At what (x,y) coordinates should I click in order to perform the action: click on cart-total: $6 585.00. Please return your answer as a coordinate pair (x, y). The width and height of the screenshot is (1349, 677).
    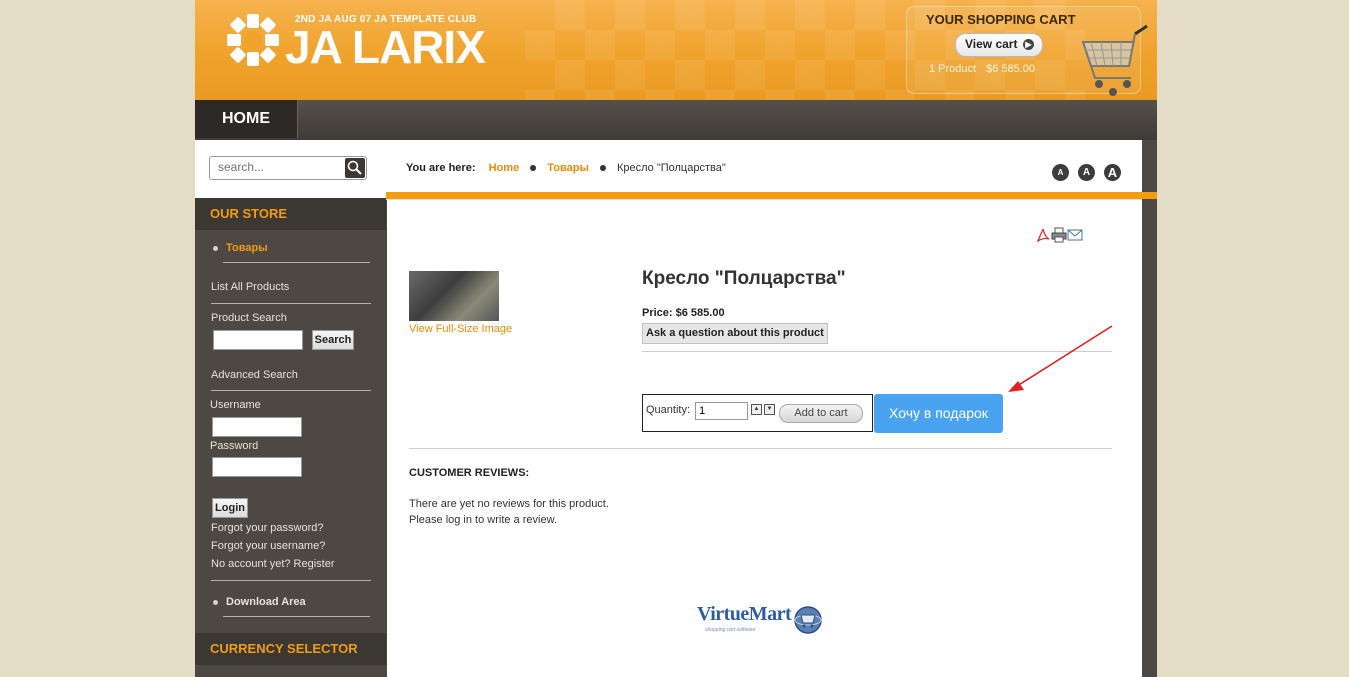
    Looking at the image, I should click on (1011, 69).